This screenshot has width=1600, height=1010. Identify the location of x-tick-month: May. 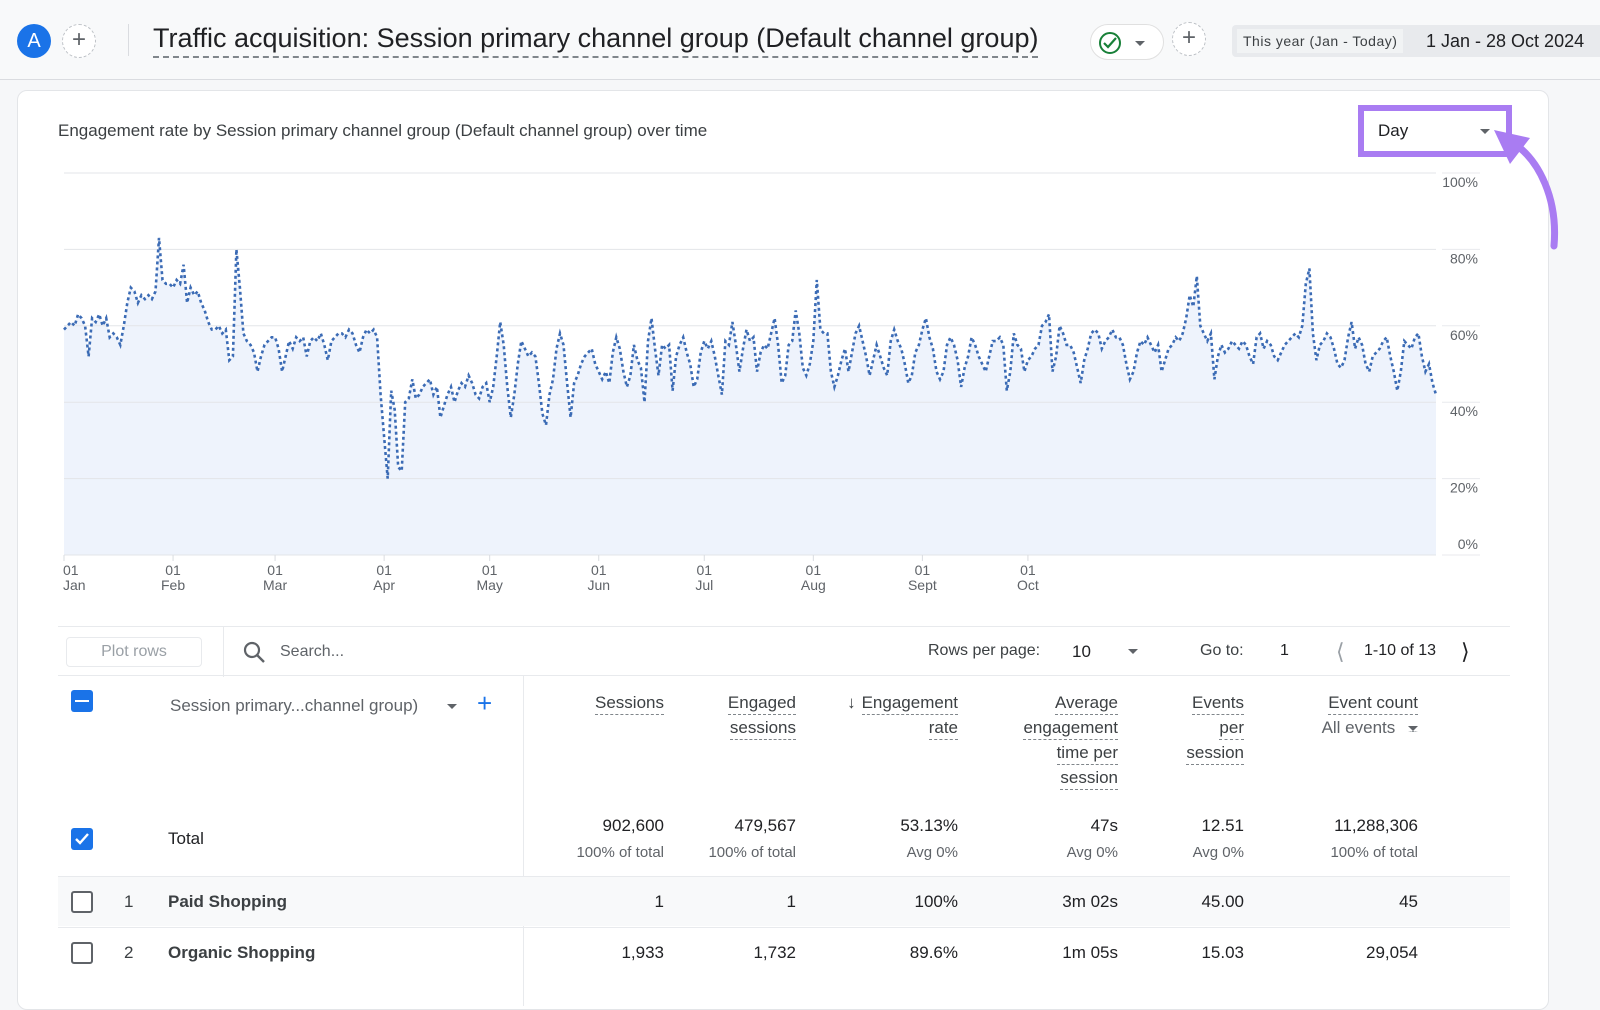
(489, 585).